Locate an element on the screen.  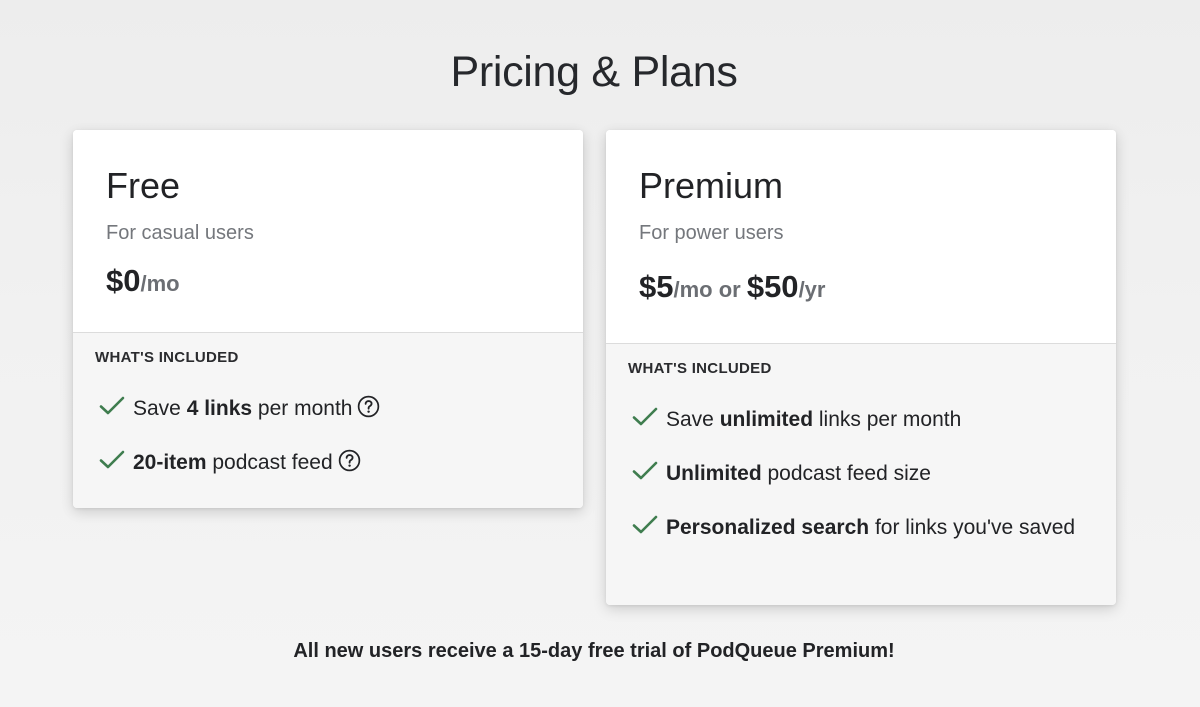
price-amount-yearly: $50 is located at coordinates (772, 286).